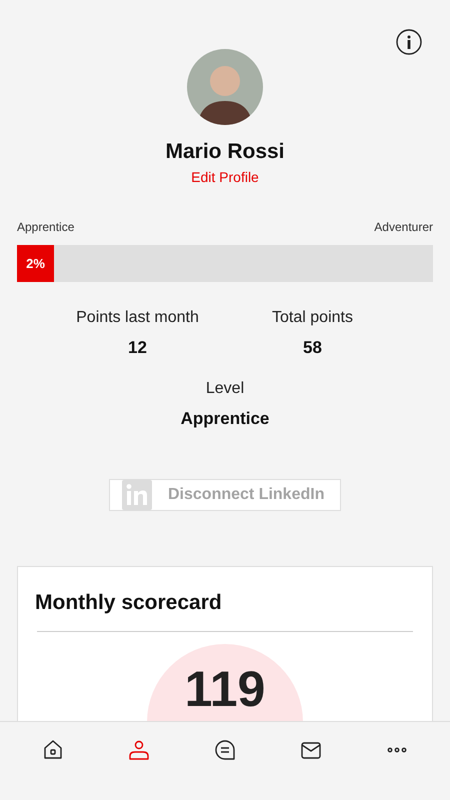 The width and height of the screenshot is (450, 800). What do you see at coordinates (129, 603) in the screenshot?
I see `scorecard-title: Monthly scorecard` at bounding box center [129, 603].